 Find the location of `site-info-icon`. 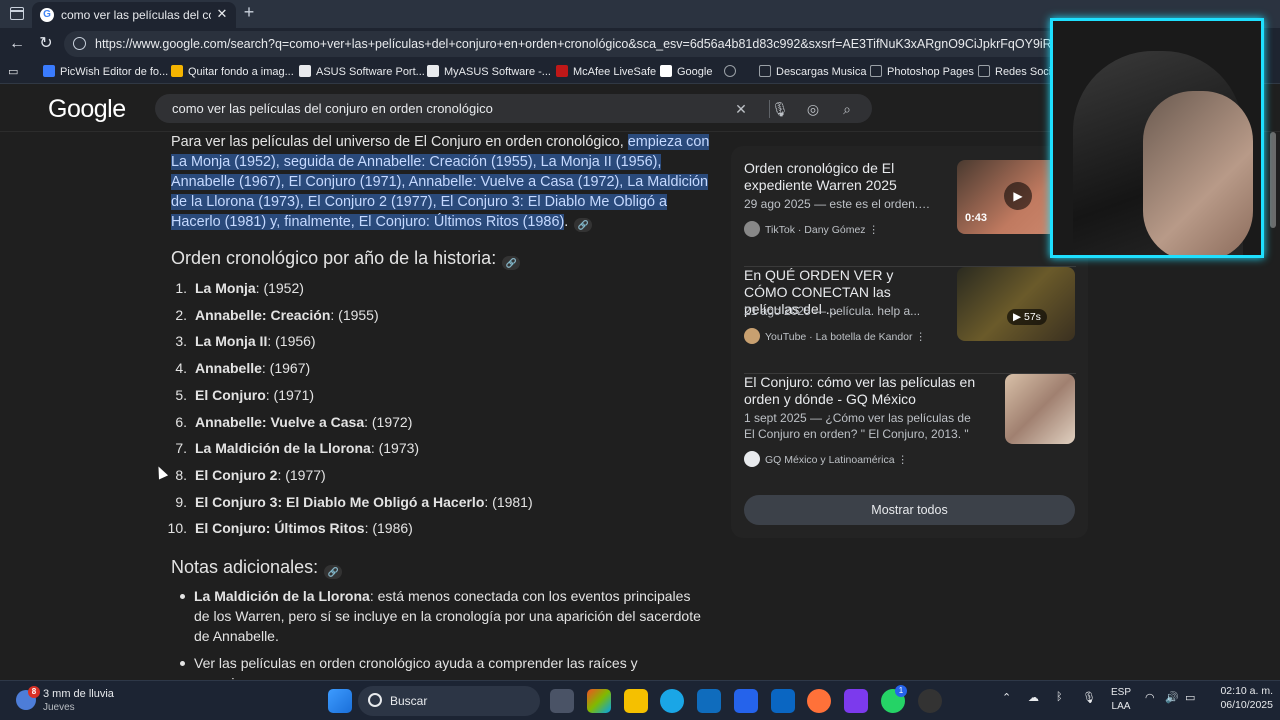

site-info-icon is located at coordinates (79, 43).